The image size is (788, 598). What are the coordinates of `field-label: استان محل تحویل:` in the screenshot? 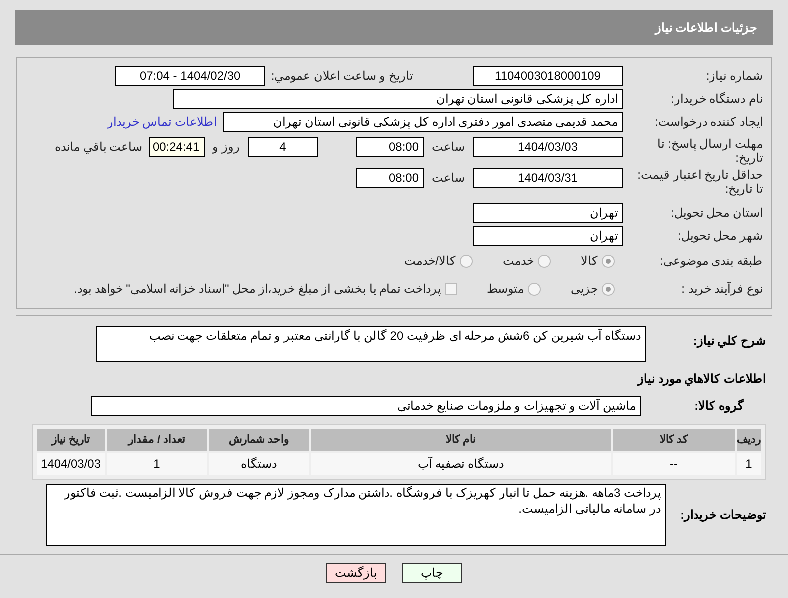 It's located at (716, 213).